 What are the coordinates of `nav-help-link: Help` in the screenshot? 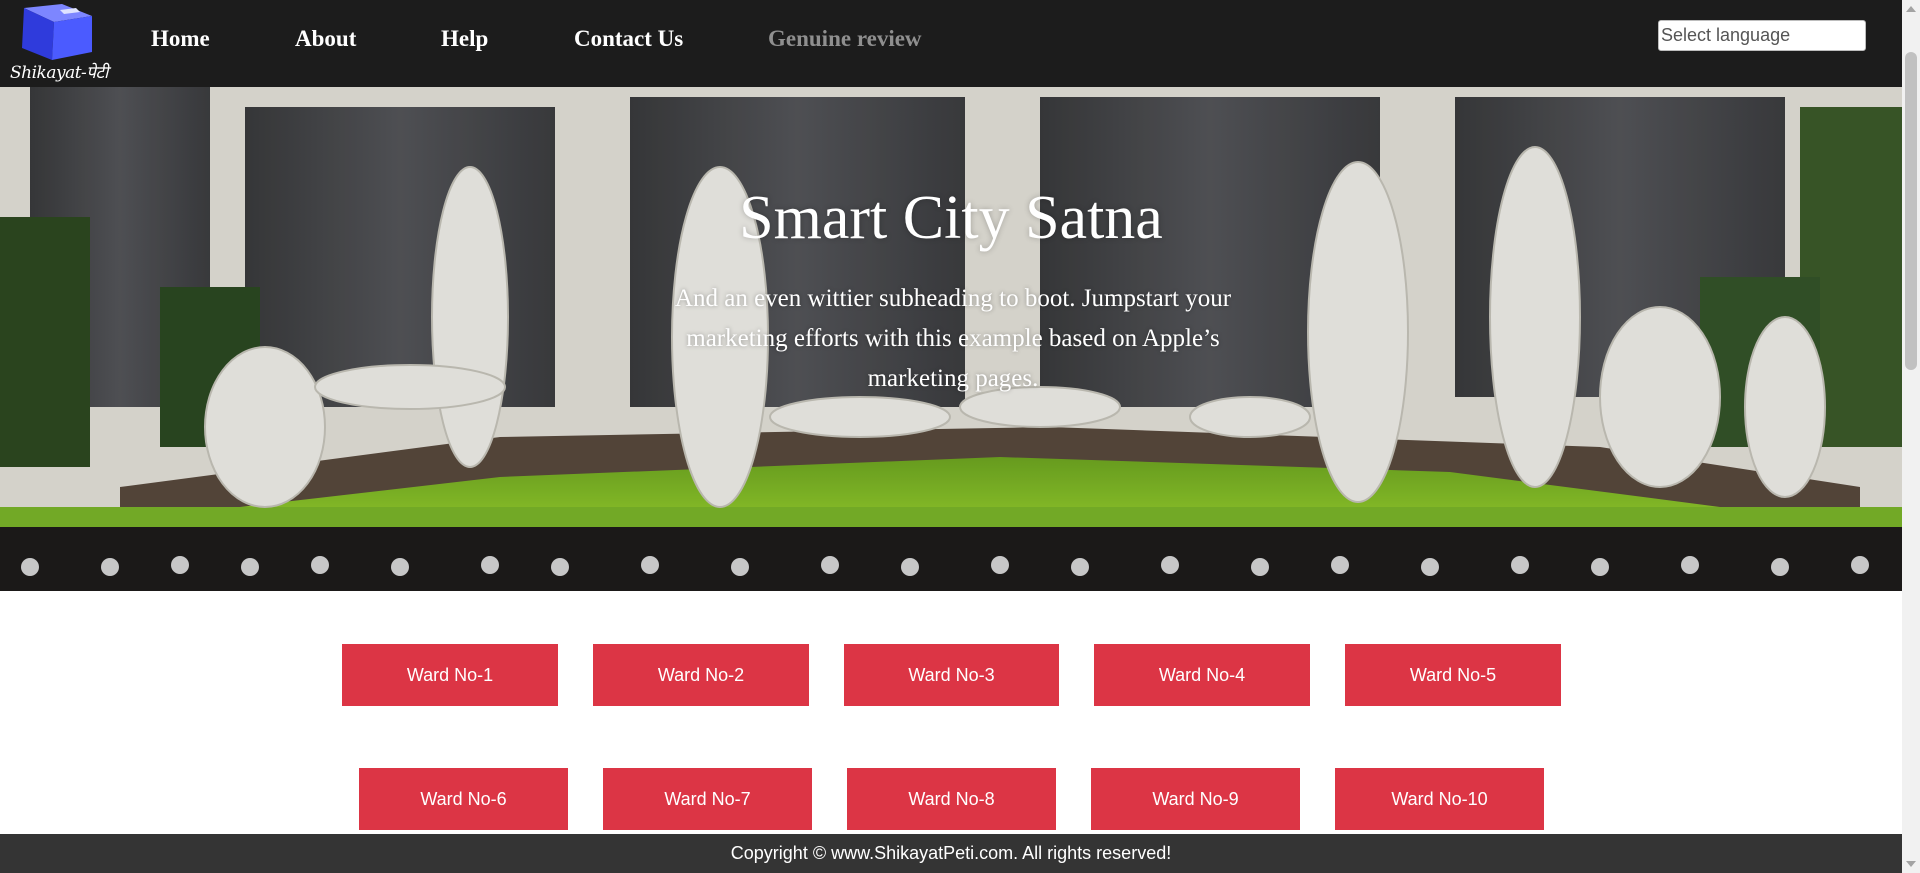 It's located at (464, 39).